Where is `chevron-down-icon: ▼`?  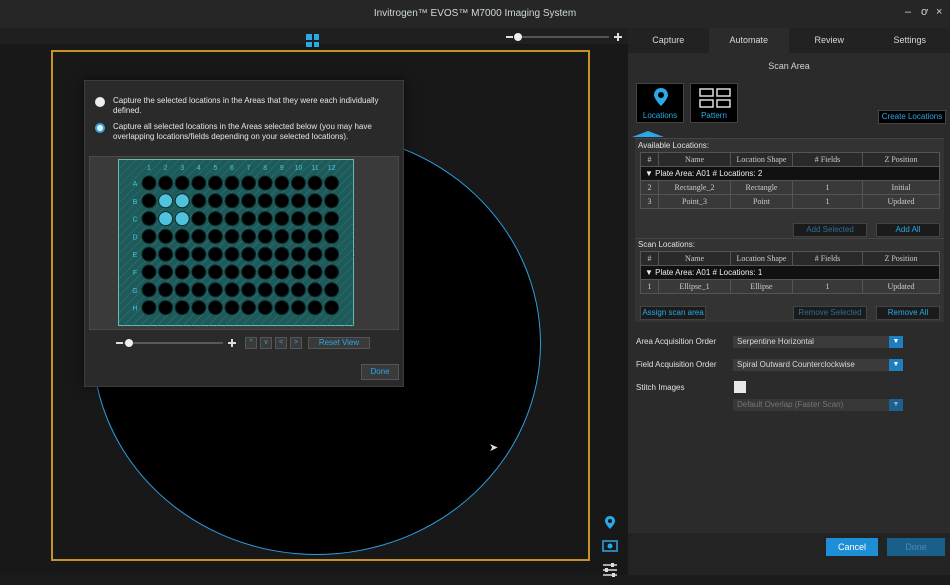
chevron-down-icon: ▼ is located at coordinates (896, 365).